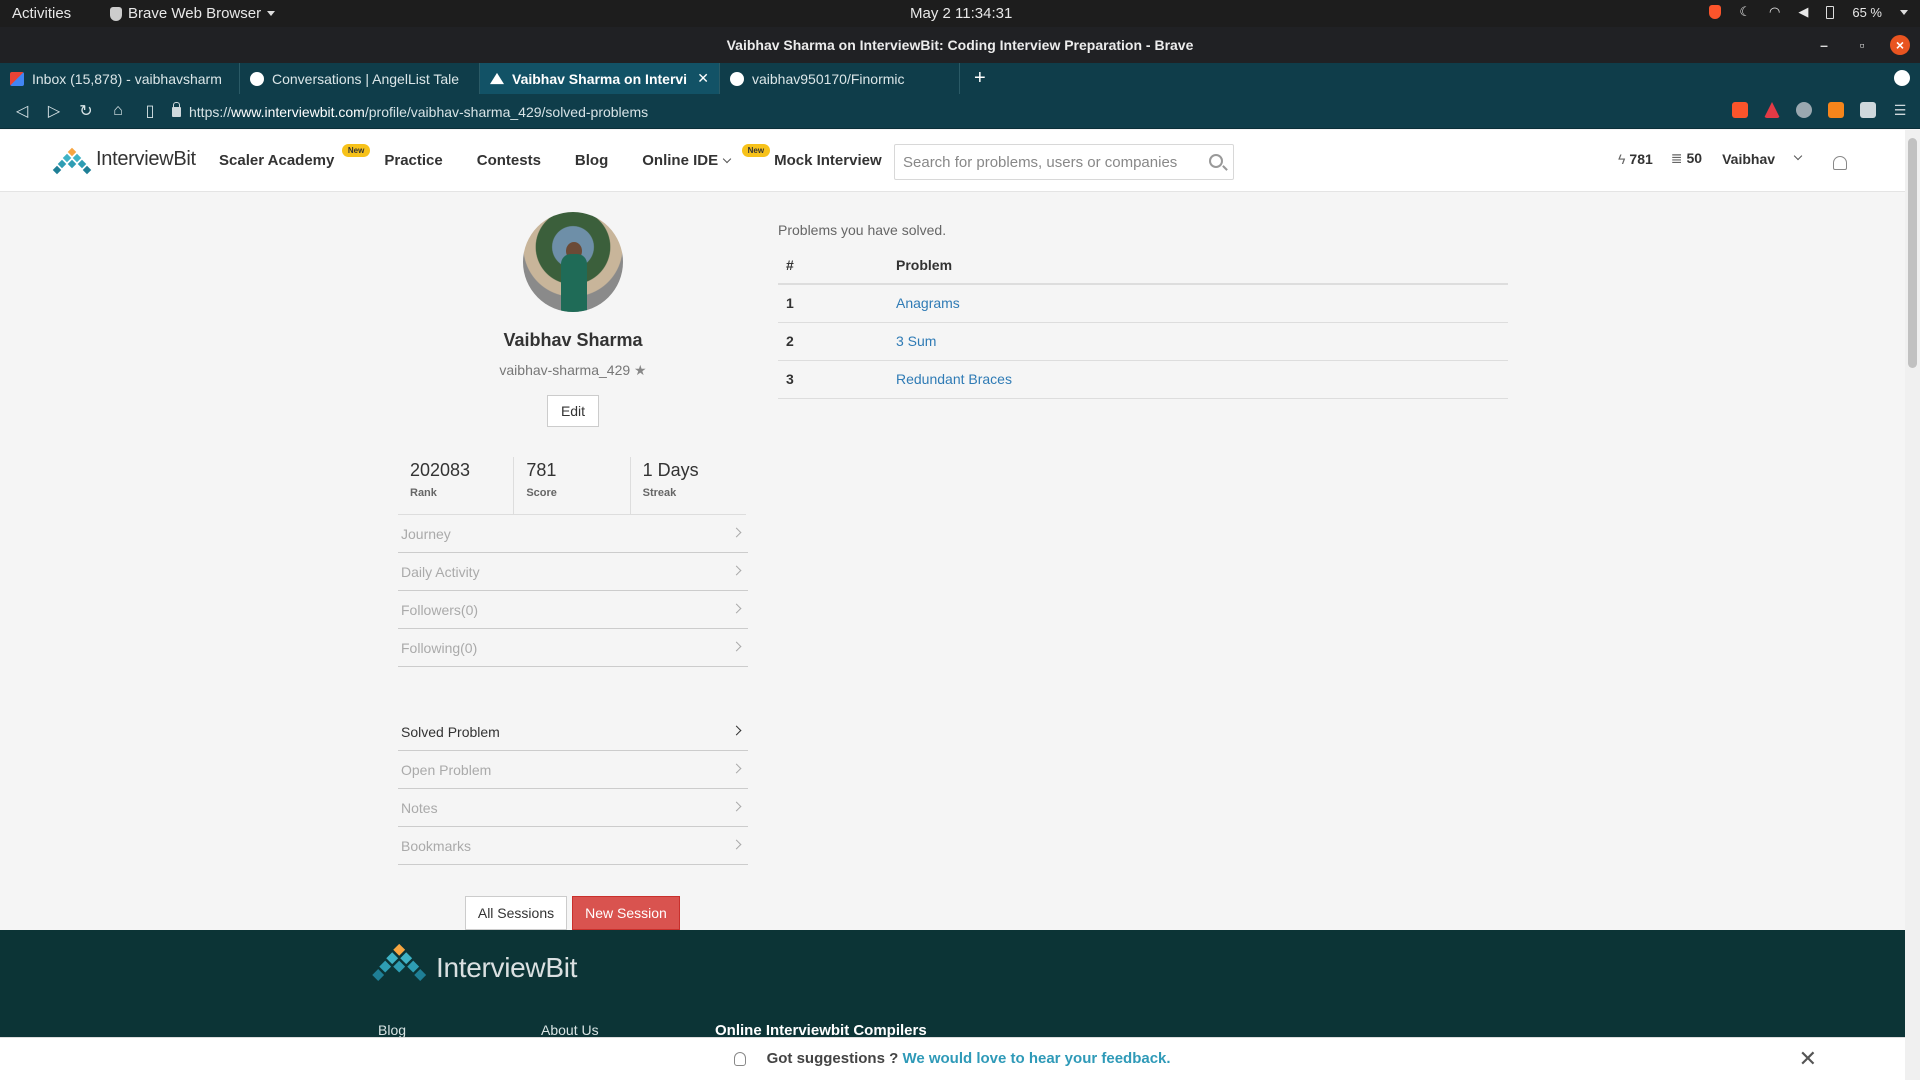  Describe the element at coordinates (1900, 110) in the screenshot. I see `browser-menu-icon: ☰` at that location.